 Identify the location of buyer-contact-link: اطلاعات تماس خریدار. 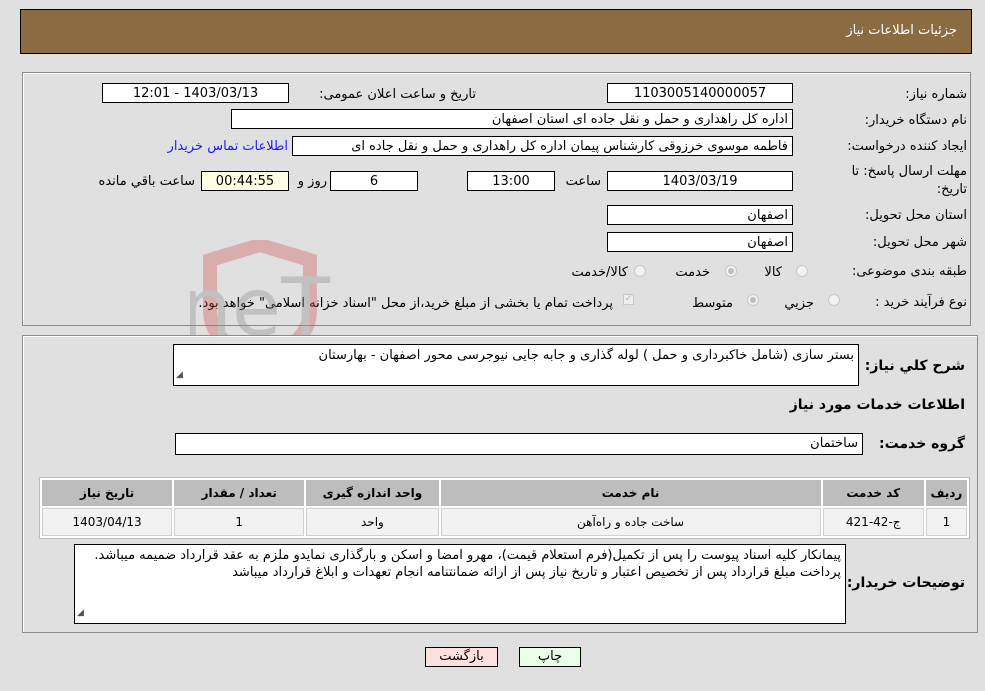
(228, 146).